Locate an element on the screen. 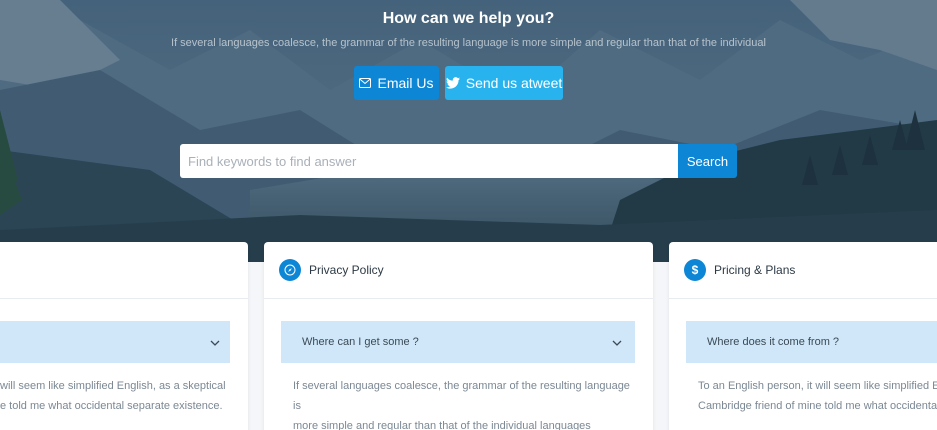  faq-question-text: Where does it come from ? is located at coordinates (773, 342).